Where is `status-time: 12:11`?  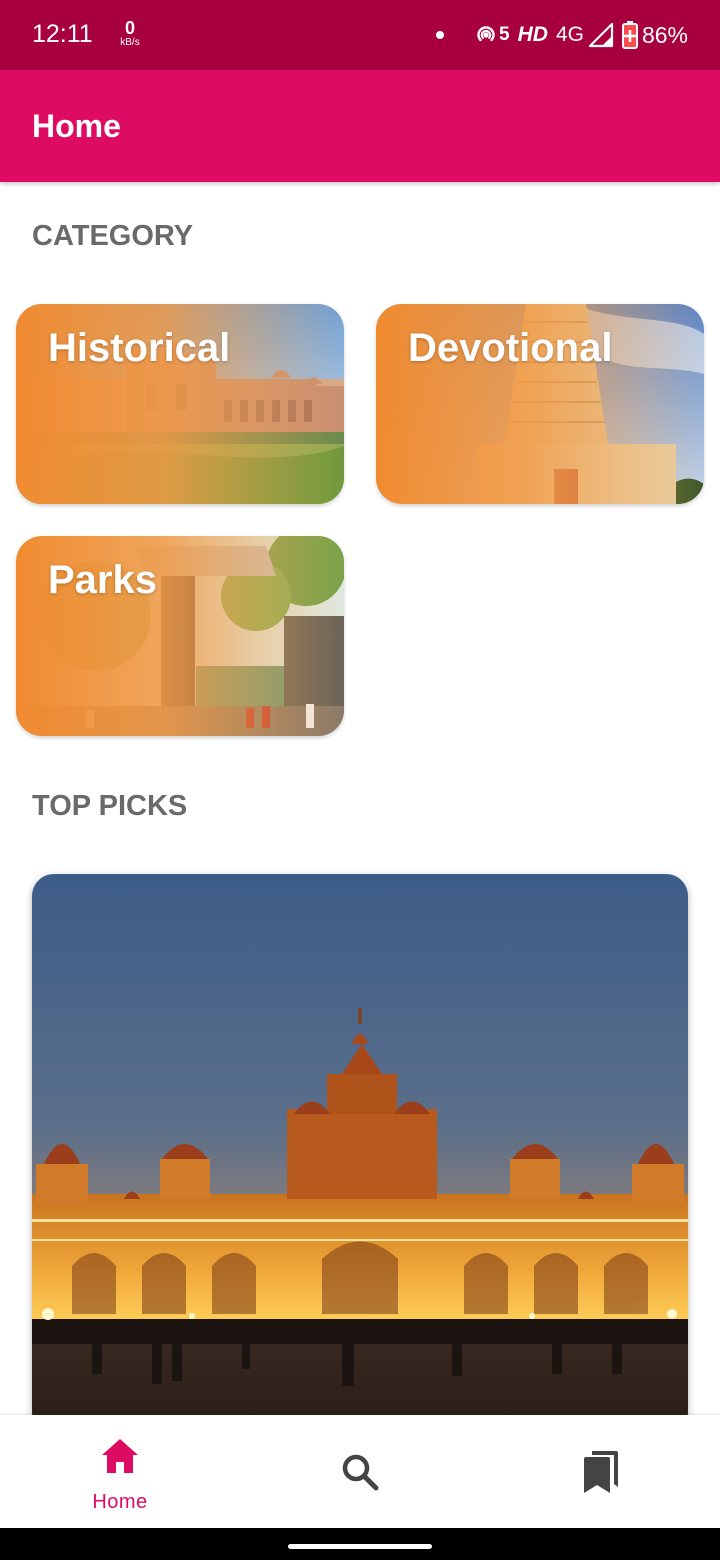
status-time: 12:11 is located at coordinates (62, 34).